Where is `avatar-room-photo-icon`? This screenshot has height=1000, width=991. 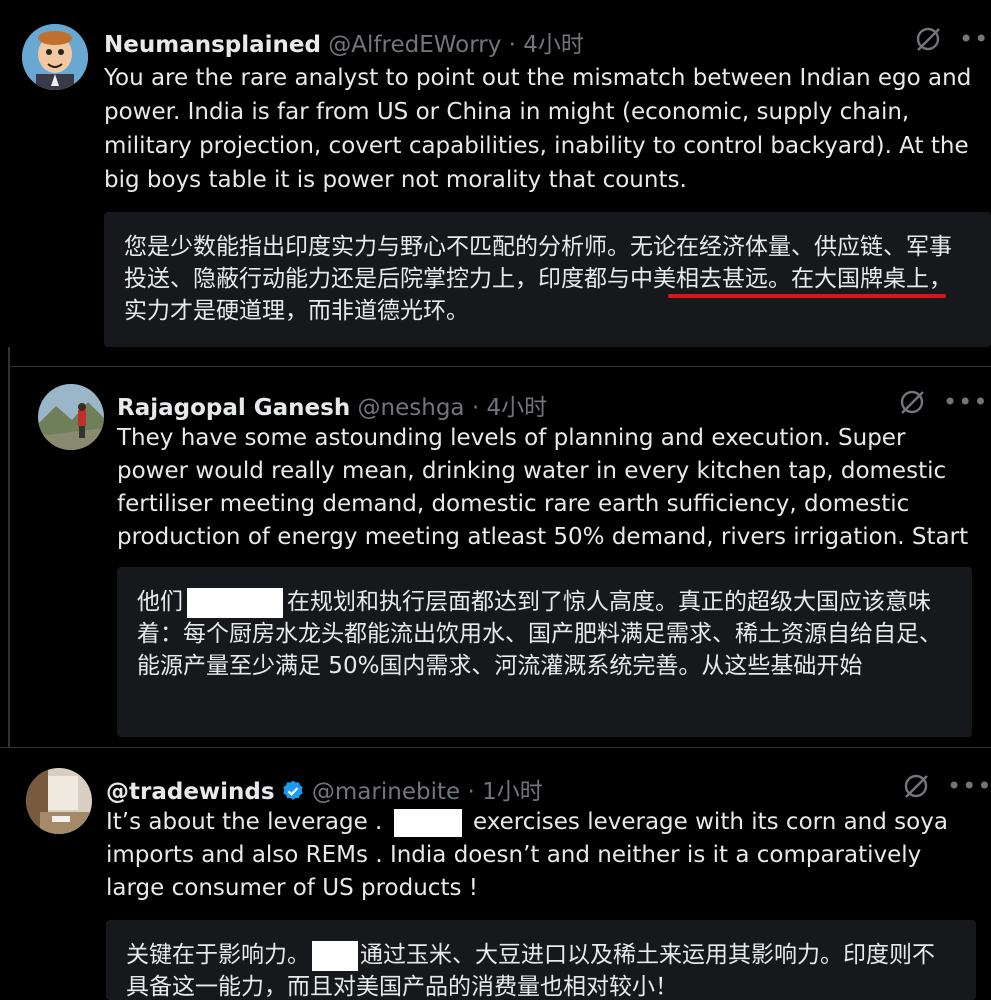
avatar-room-photo-icon is located at coordinates (59, 801).